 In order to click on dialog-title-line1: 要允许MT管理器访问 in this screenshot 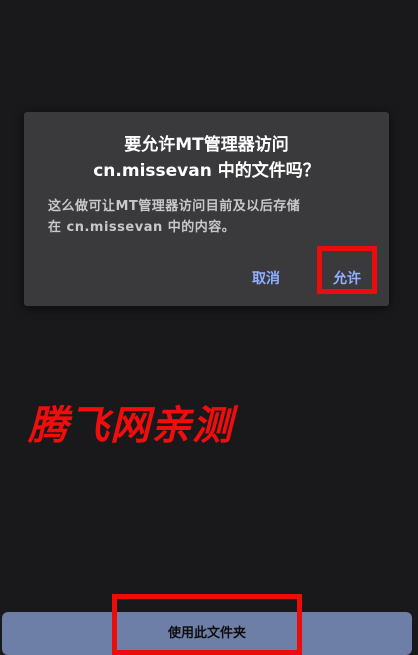, I will do `click(206, 145)`.